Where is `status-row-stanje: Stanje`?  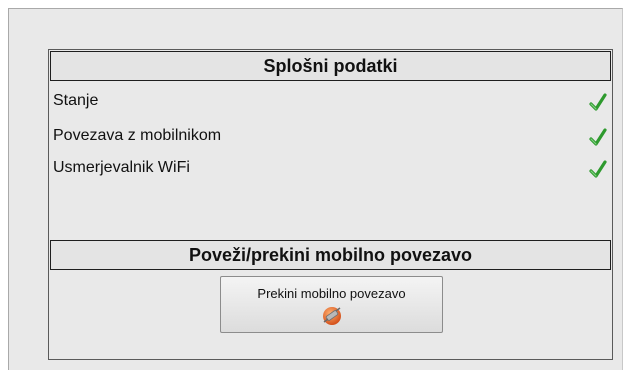
status-row-stanje: Stanje is located at coordinates (330, 104).